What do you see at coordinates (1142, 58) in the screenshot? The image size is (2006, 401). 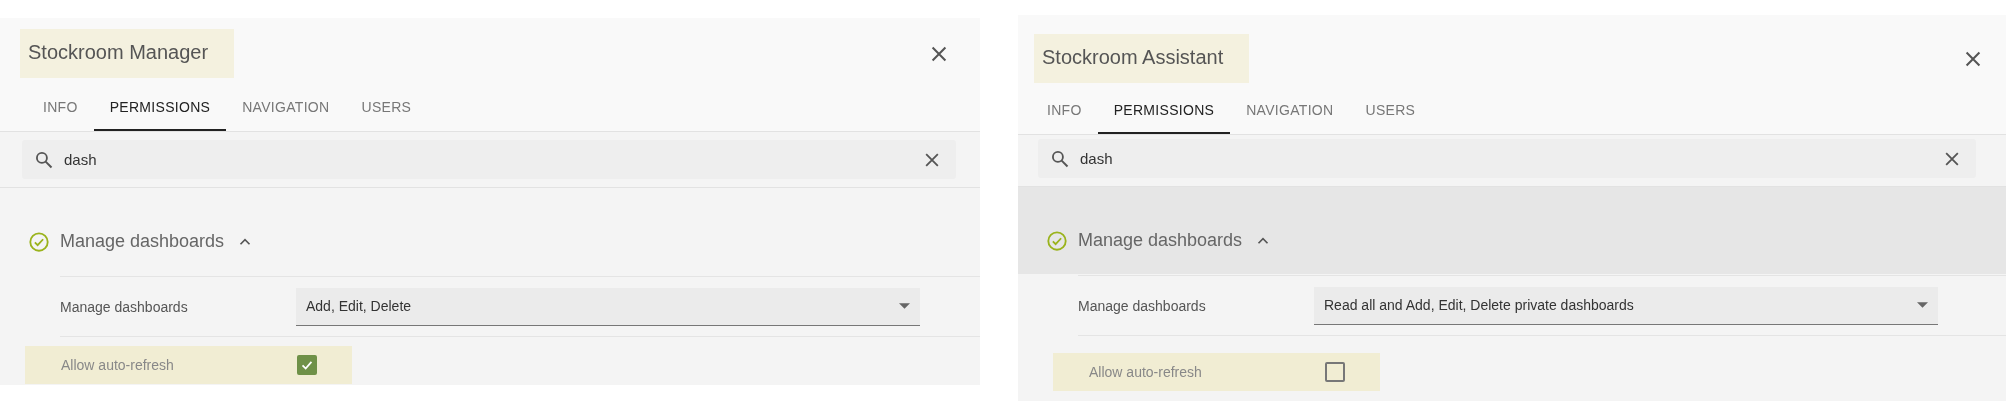 I see `dialog-title: Stockroom Assistant` at bounding box center [1142, 58].